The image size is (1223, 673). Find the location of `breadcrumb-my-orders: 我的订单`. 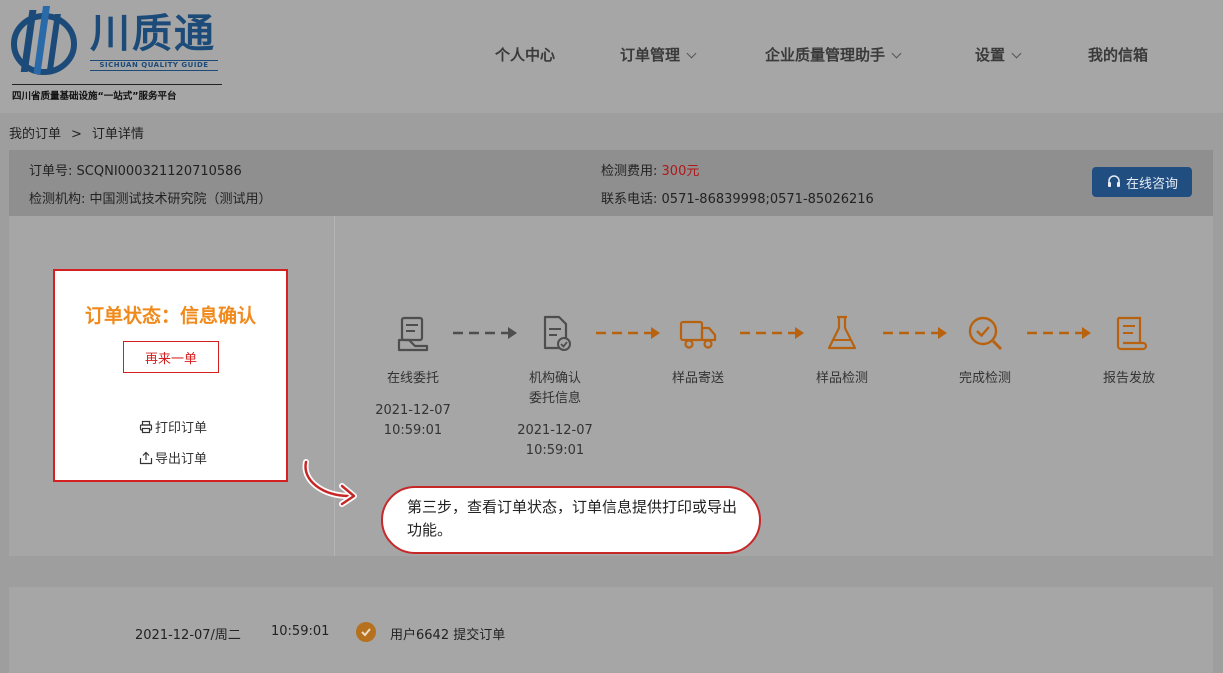

breadcrumb-my-orders: 我的订单 is located at coordinates (35, 134).